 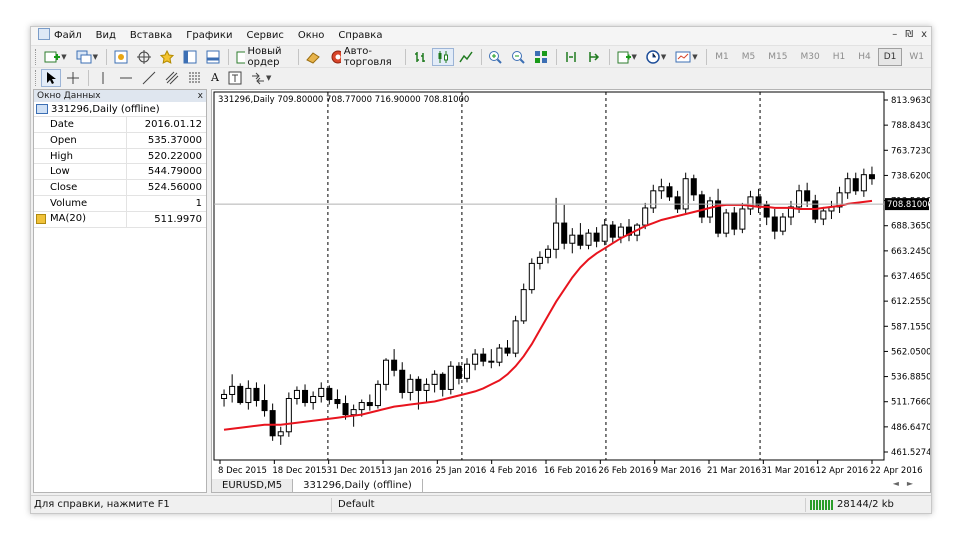 What do you see at coordinates (686, 57) in the screenshot?
I see `templates-button: ▼` at bounding box center [686, 57].